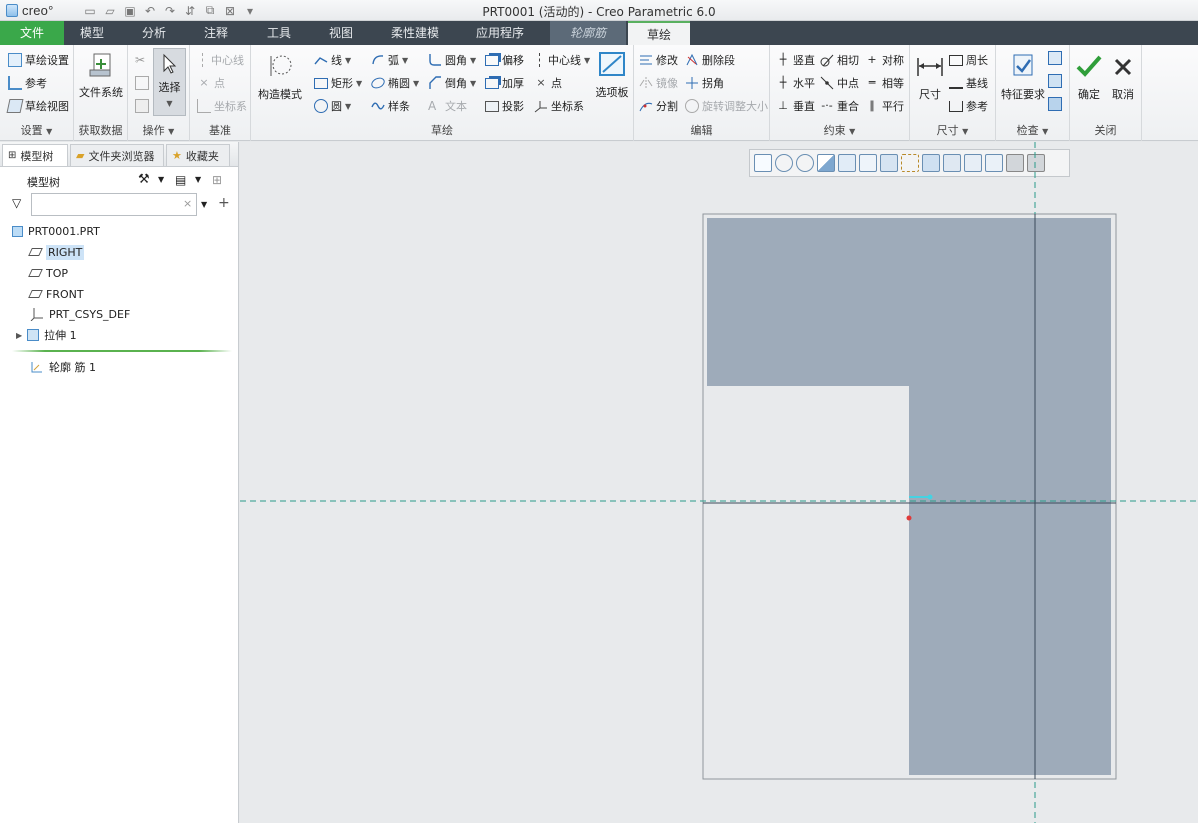  I want to click on search-options-dropdown-icon: ▼, so click(204, 204).